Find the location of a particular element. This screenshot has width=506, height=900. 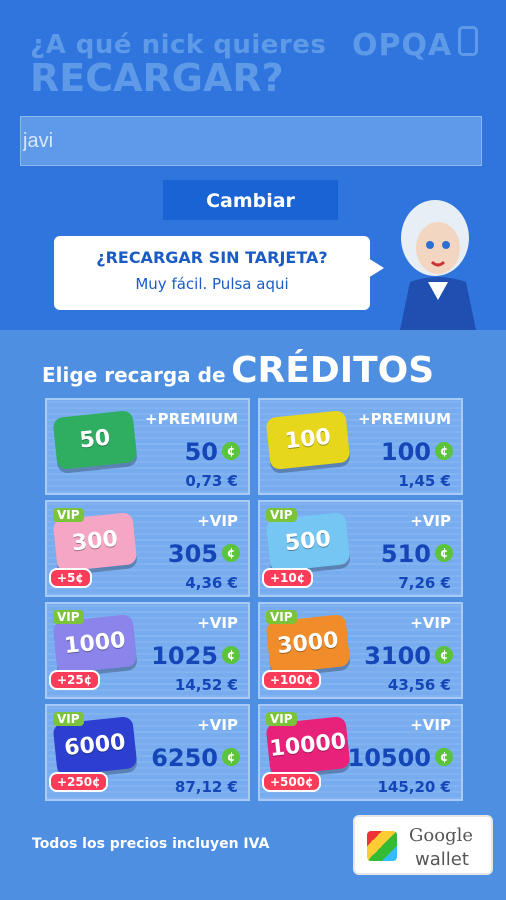

pack-image: 50 is located at coordinates (95, 440).